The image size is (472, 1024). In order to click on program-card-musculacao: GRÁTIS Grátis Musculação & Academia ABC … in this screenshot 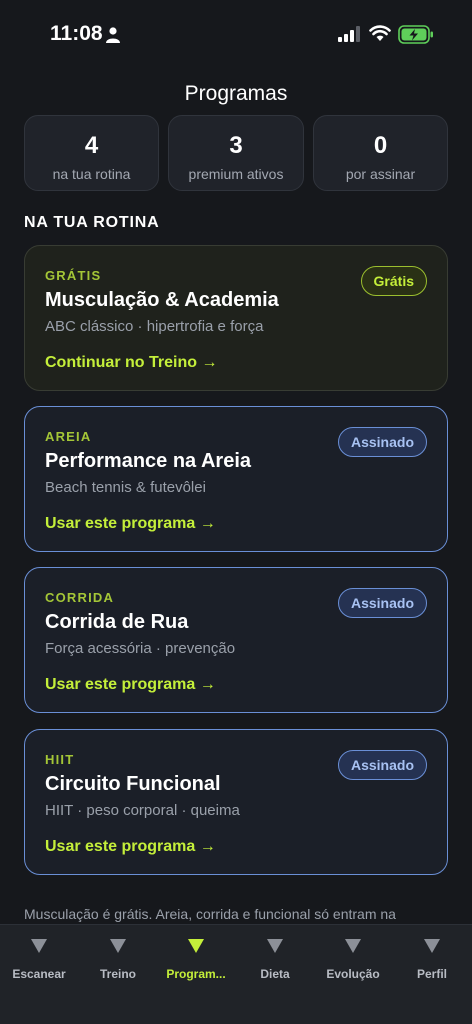, I will do `click(236, 318)`.